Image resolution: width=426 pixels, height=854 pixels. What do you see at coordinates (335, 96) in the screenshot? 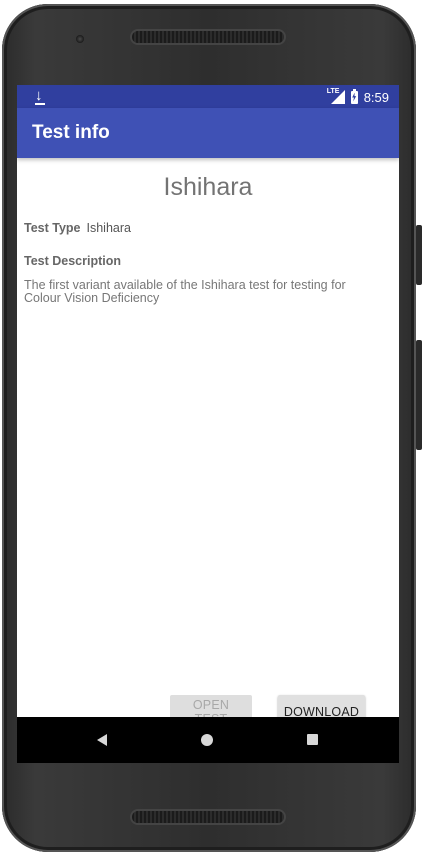
I see `lte-signal-icon: LTE` at bounding box center [335, 96].